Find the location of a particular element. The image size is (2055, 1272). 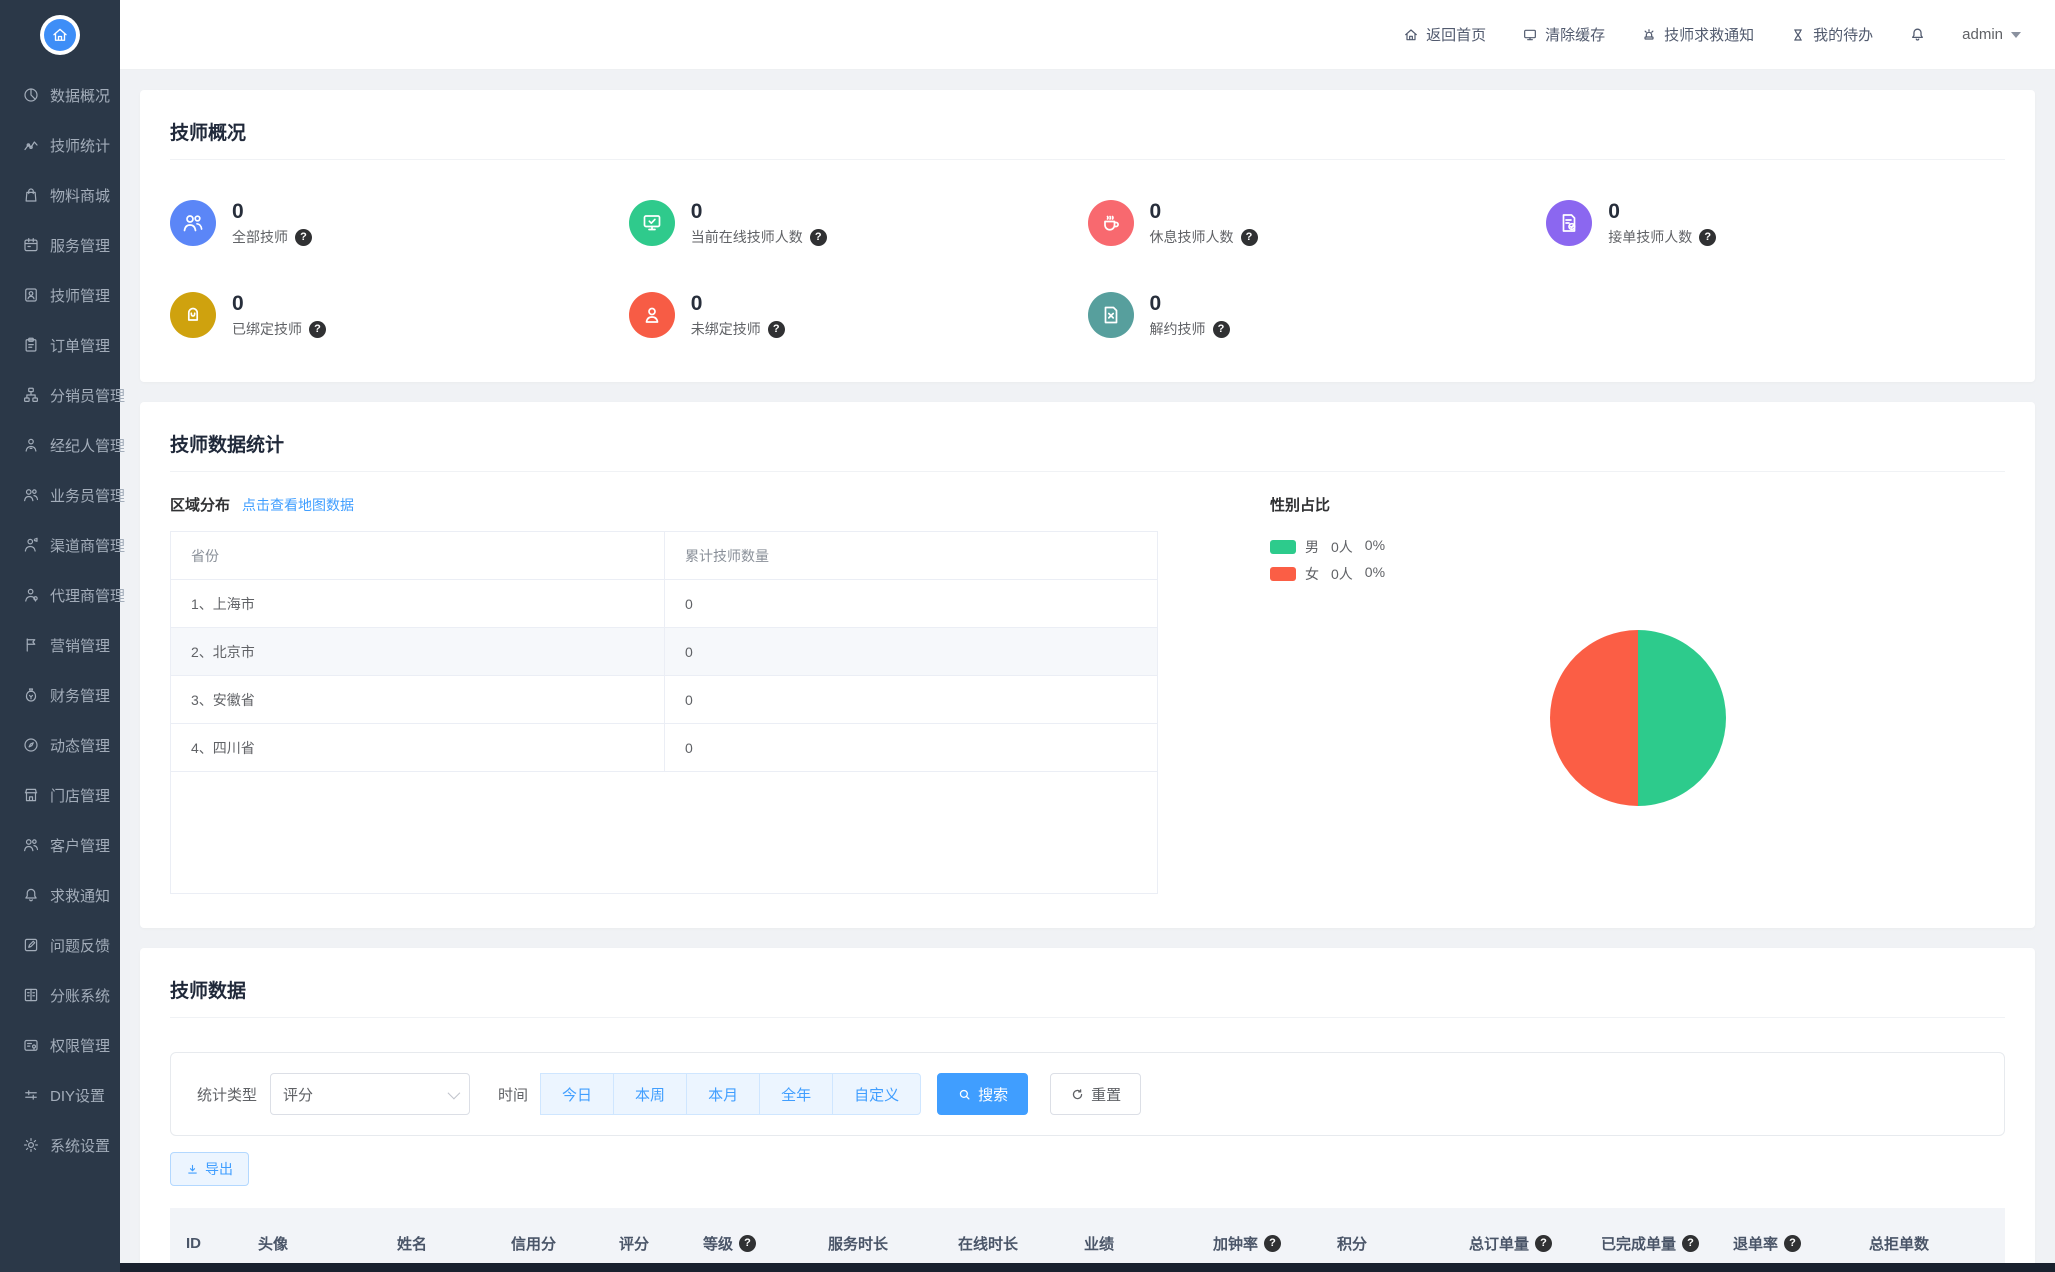

header-link: 返回首页 is located at coordinates (1444, 34).